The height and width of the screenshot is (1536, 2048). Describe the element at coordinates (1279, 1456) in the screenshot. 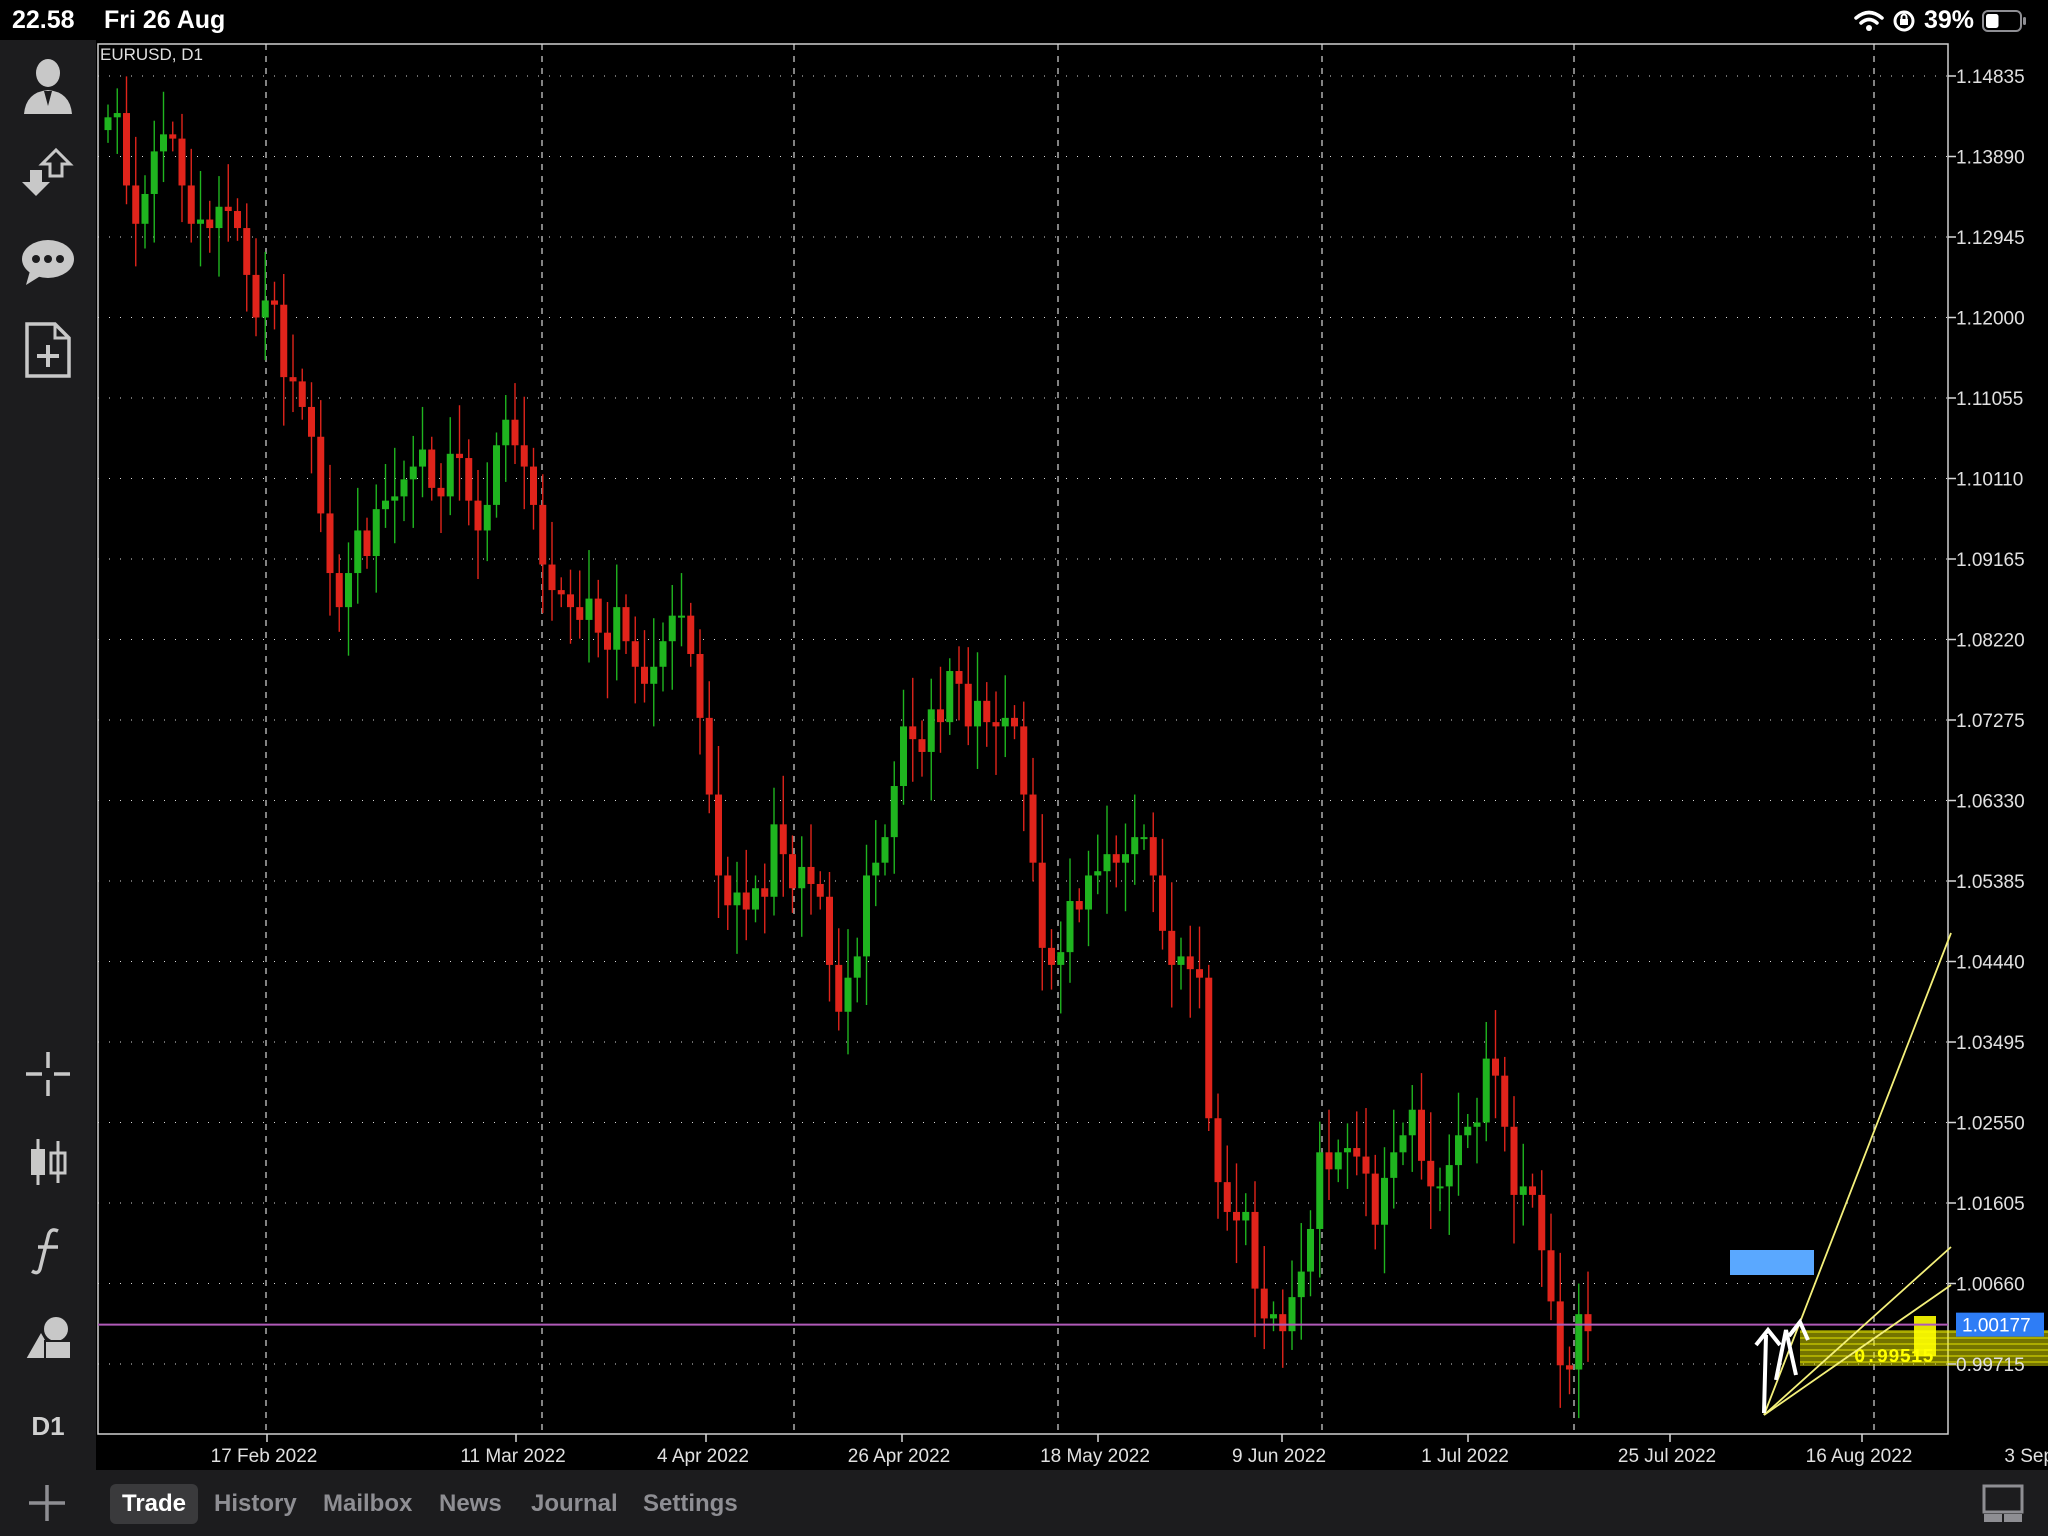

I see `date-tick-label: 9 Jun 2022` at that location.